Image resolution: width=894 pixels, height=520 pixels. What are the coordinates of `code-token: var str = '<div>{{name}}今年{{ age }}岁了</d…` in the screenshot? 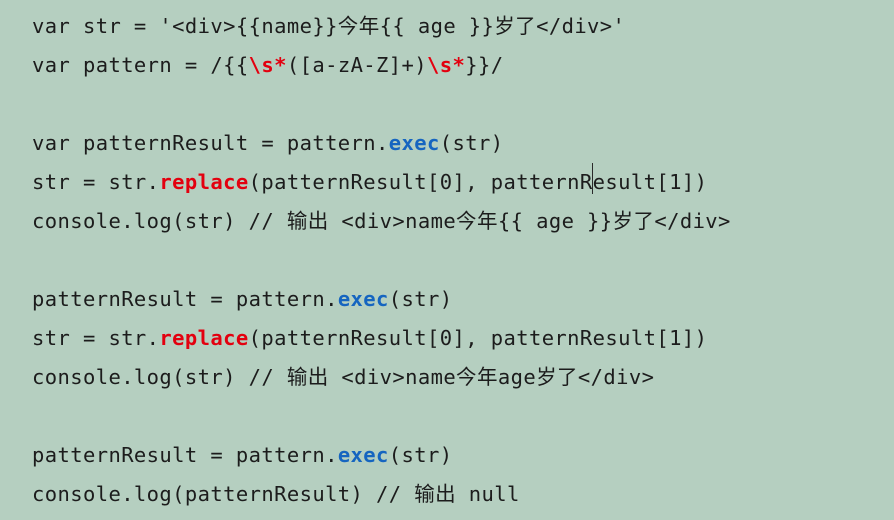 It's located at (329, 26).